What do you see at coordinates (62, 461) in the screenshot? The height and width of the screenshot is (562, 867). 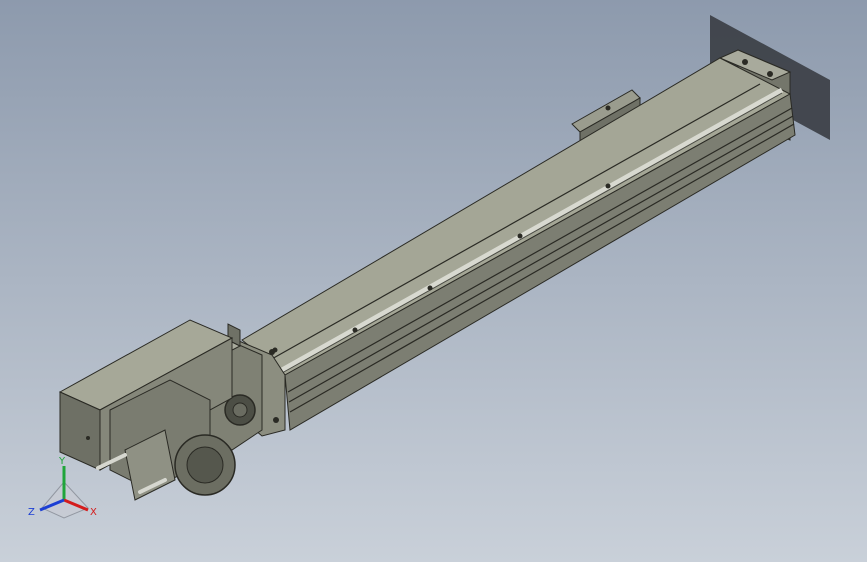 I see `y-axis-label: Y` at bounding box center [62, 461].